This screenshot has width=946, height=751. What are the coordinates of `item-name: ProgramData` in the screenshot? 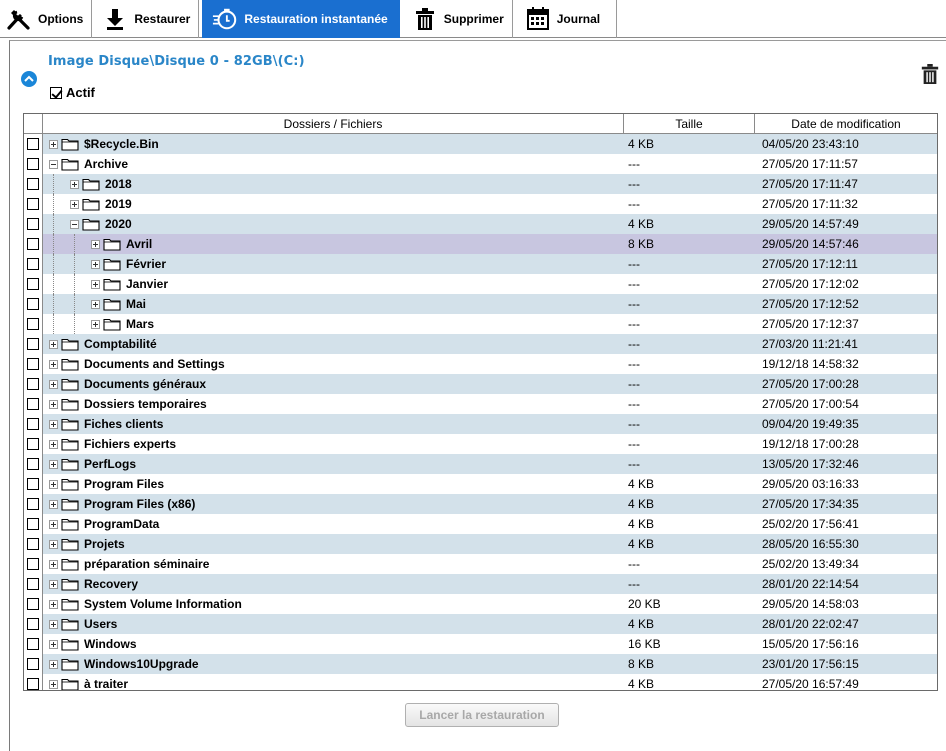 It's located at (121, 524).